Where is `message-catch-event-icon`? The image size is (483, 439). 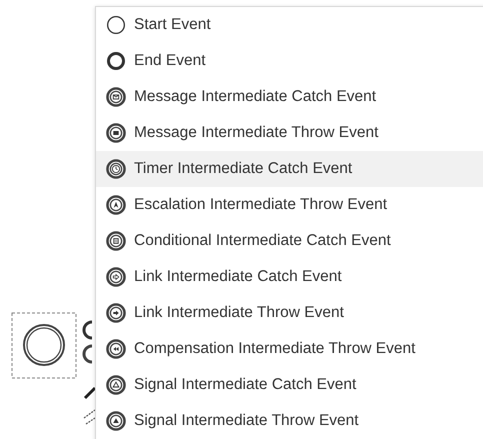 message-catch-event-icon is located at coordinates (116, 97).